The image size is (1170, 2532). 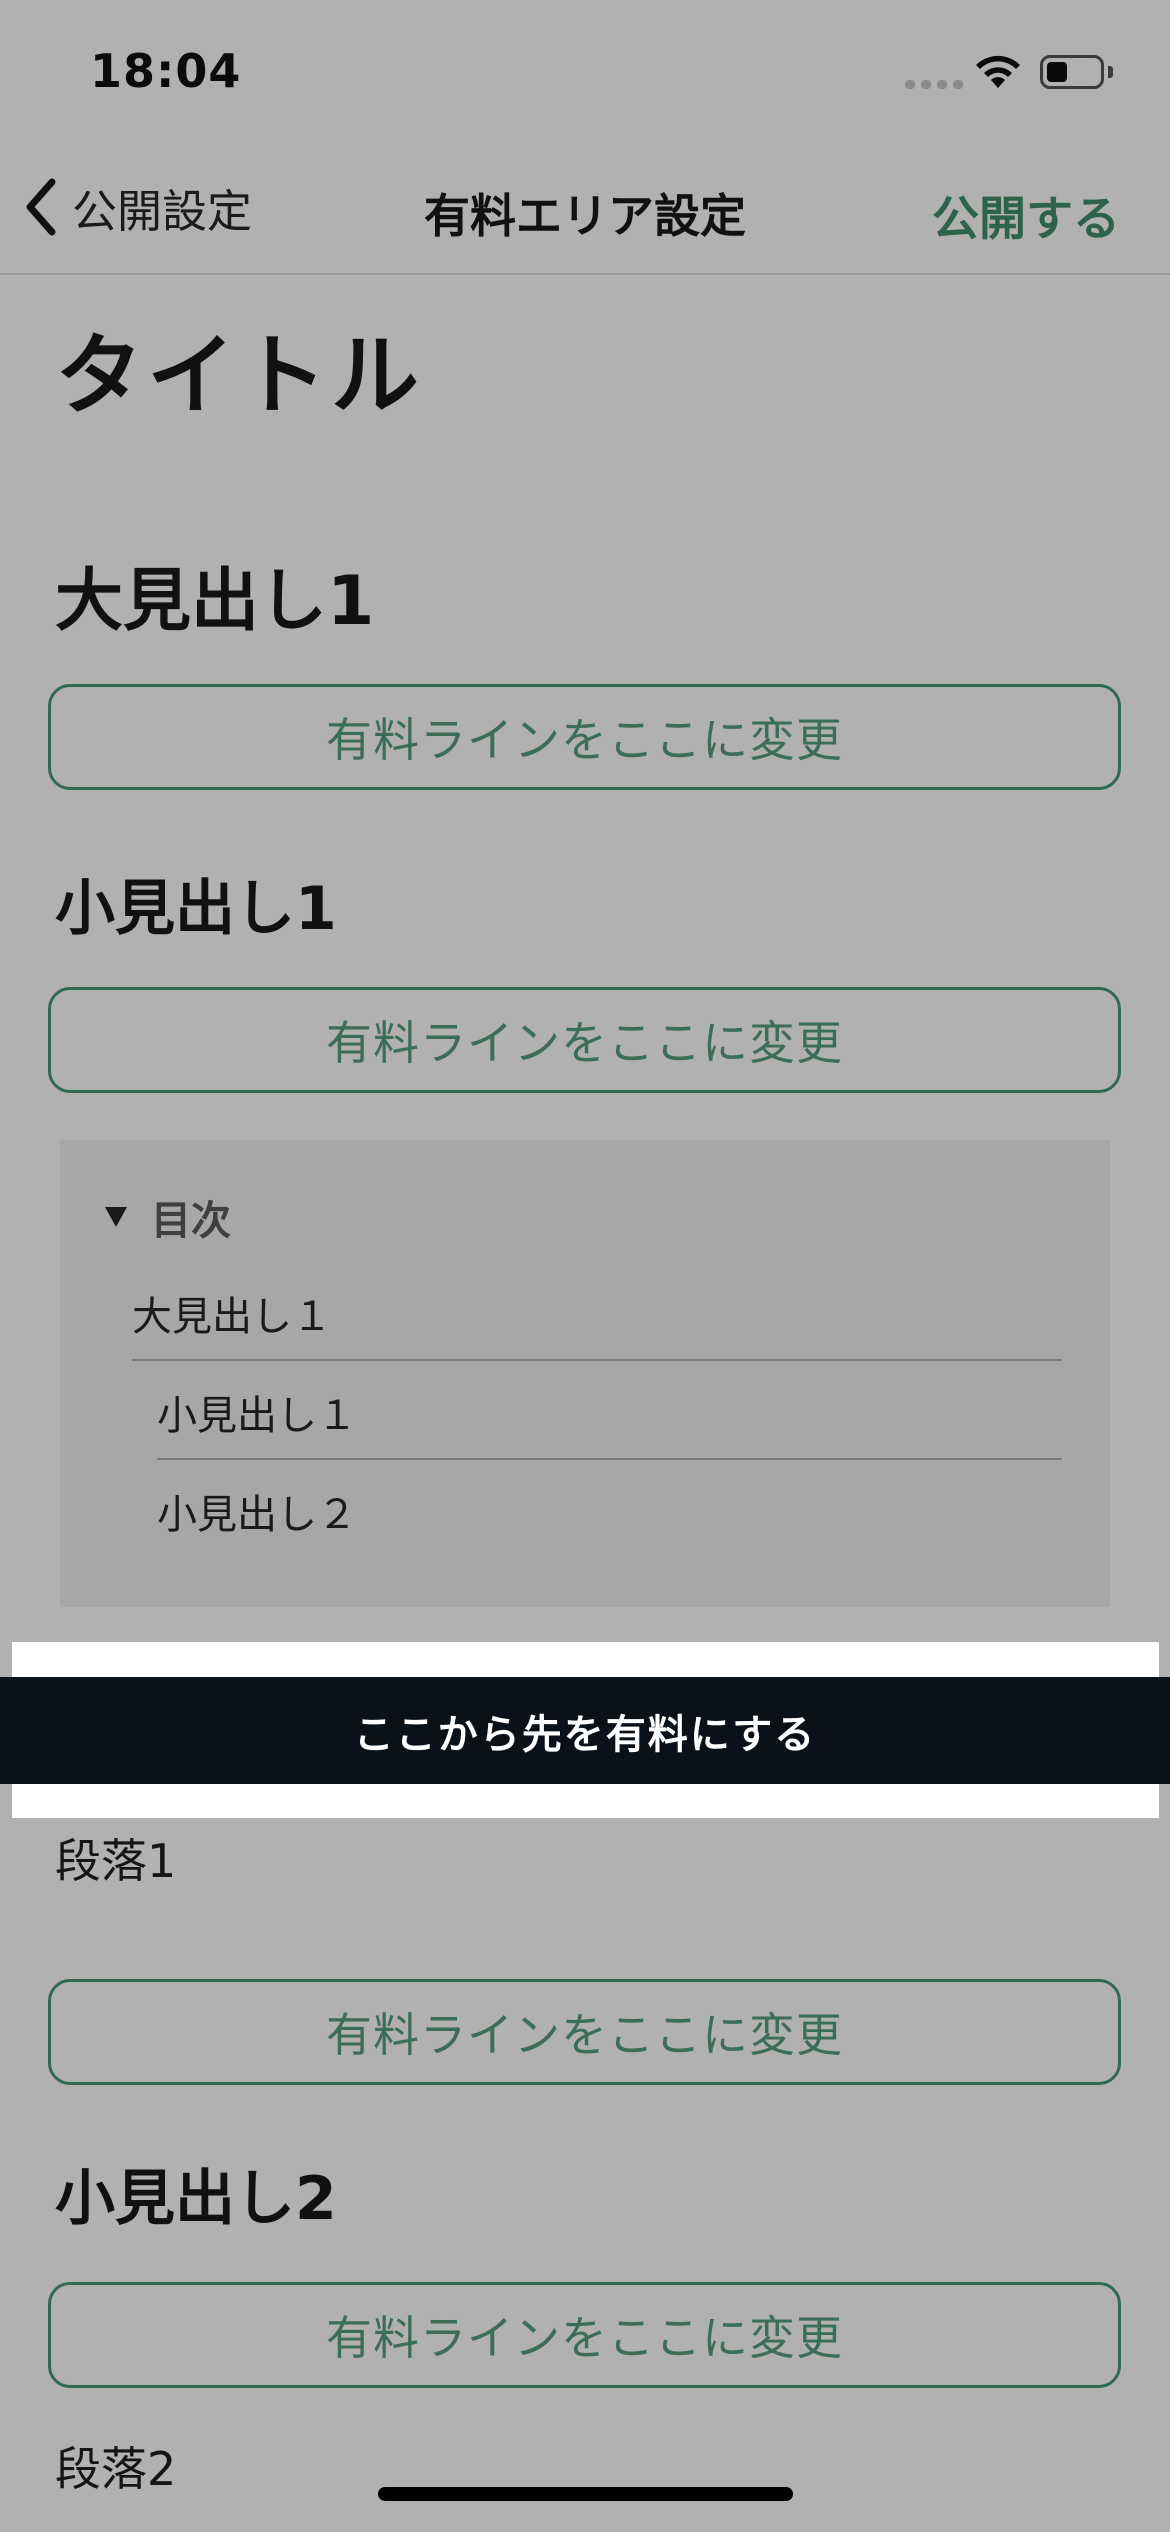 What do you see at coordinates (1026, 214) in the screenshot?
I see `publish-button: 公開する` at bounding box center [1026, 214].